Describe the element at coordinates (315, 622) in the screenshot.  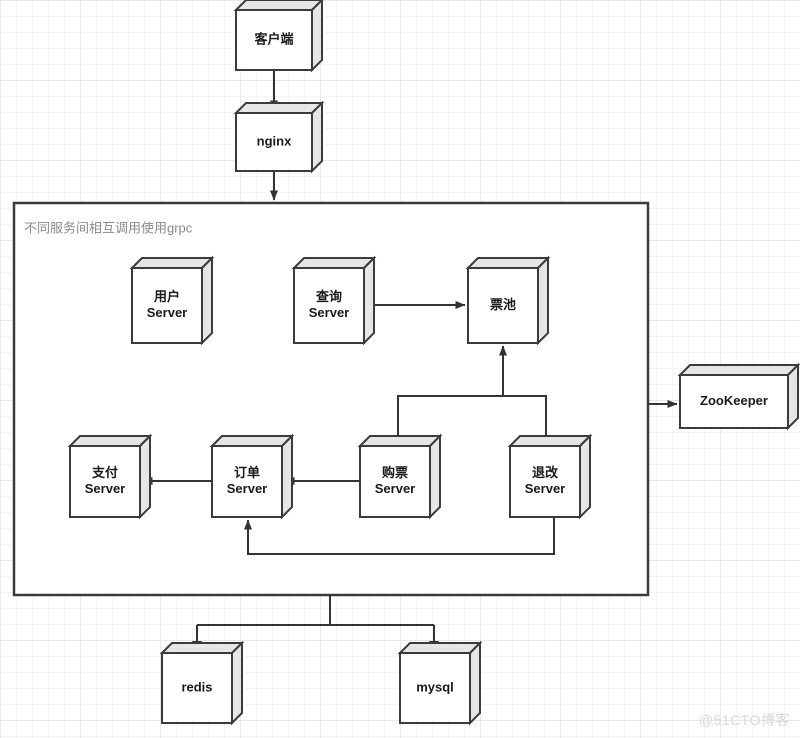
I see `connector-container-to-db` at that location.